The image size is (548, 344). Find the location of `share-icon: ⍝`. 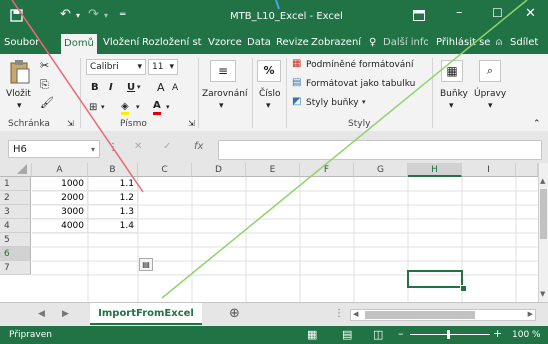

share-icon: ⍝ is located at coordinates (499, 42).